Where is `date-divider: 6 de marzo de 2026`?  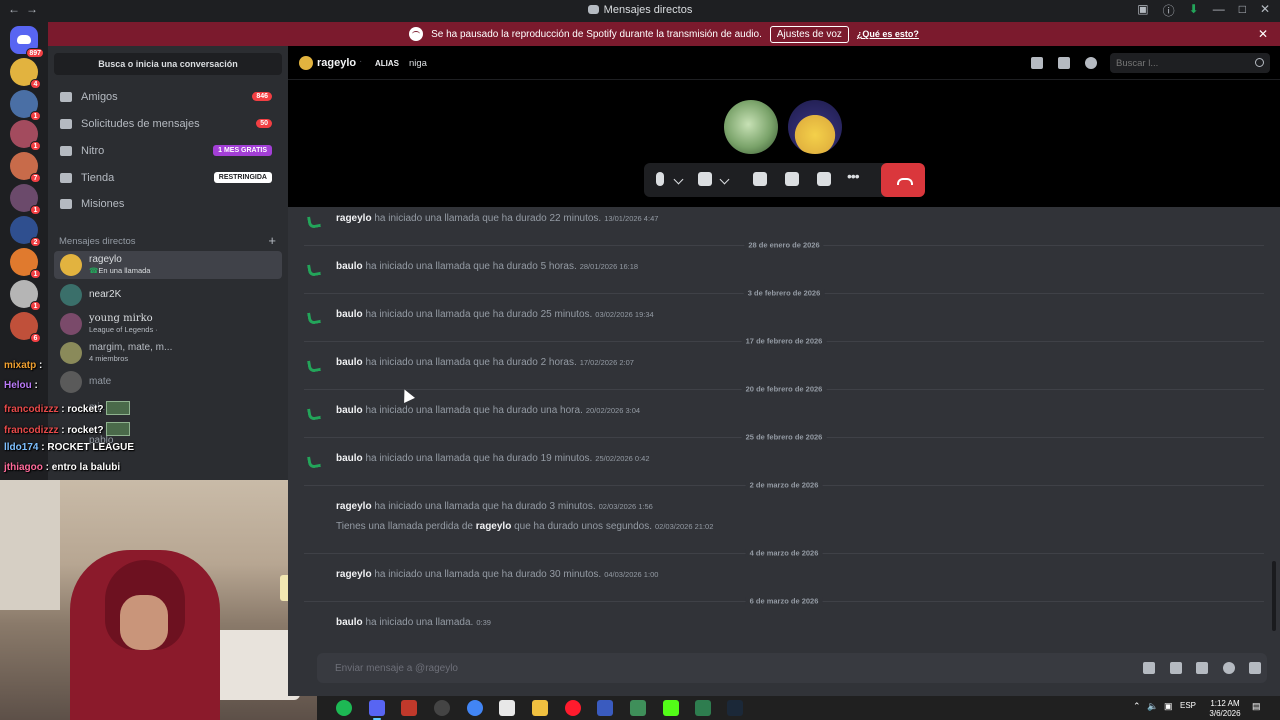
date-divider: 6 de marzo de 2026 is located at coordinates (784, 601).